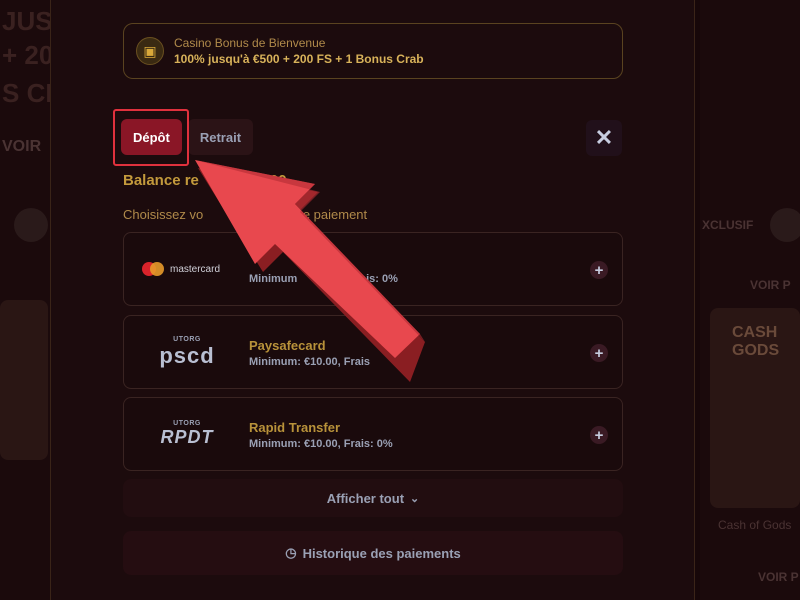  What do you see at coordinates (310, 362) in the screenshot?
I see `method-minimum: Minimum: €10.00, Frais` at bounding box center [310, 362].